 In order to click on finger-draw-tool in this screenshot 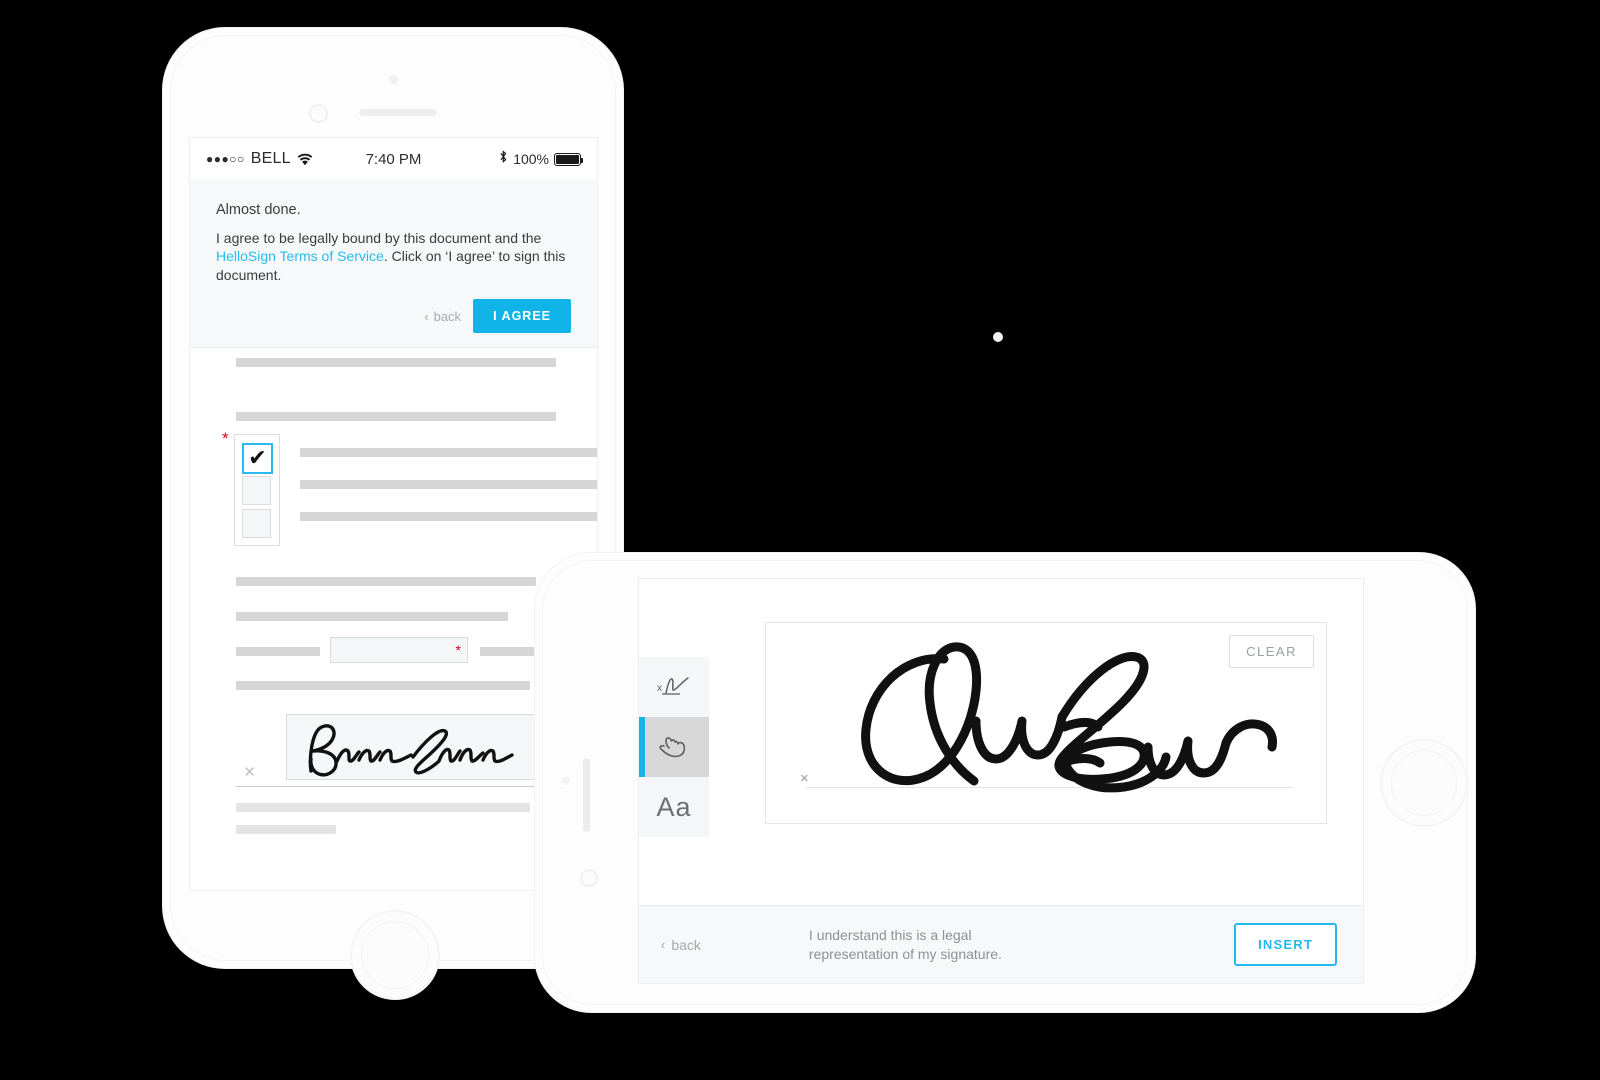, I will do `click(674, 747)`.